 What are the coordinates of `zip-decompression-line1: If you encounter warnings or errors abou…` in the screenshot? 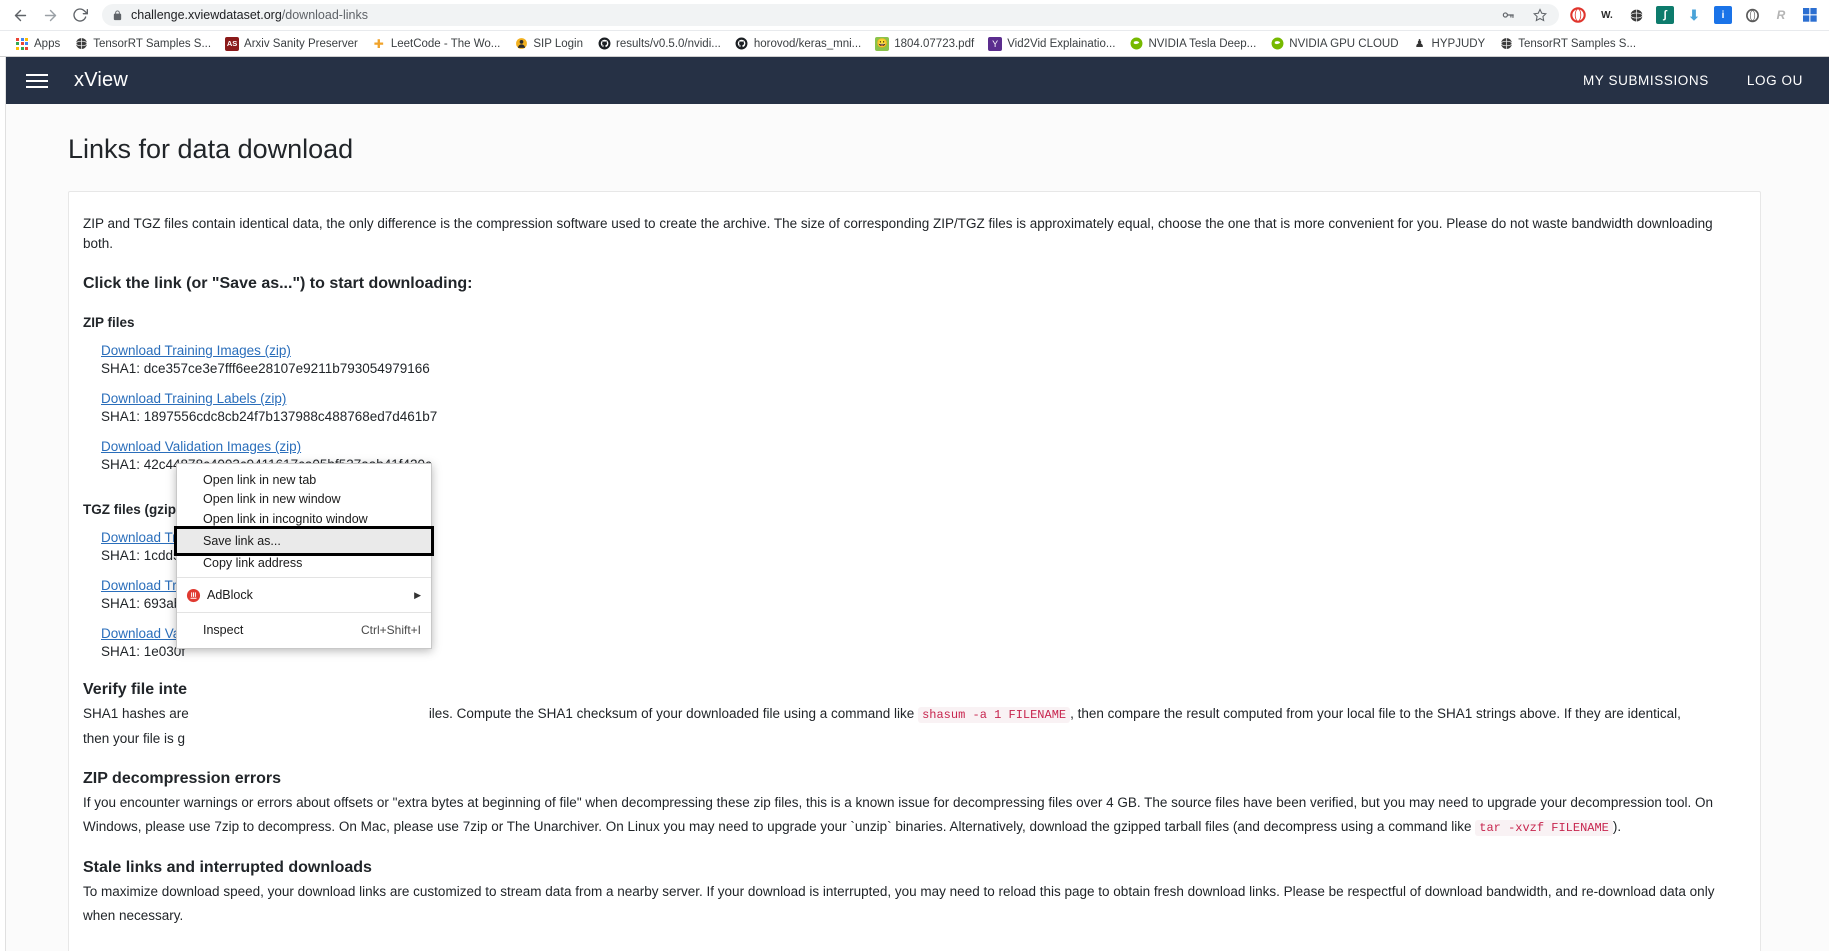 It's located at (898, 803).